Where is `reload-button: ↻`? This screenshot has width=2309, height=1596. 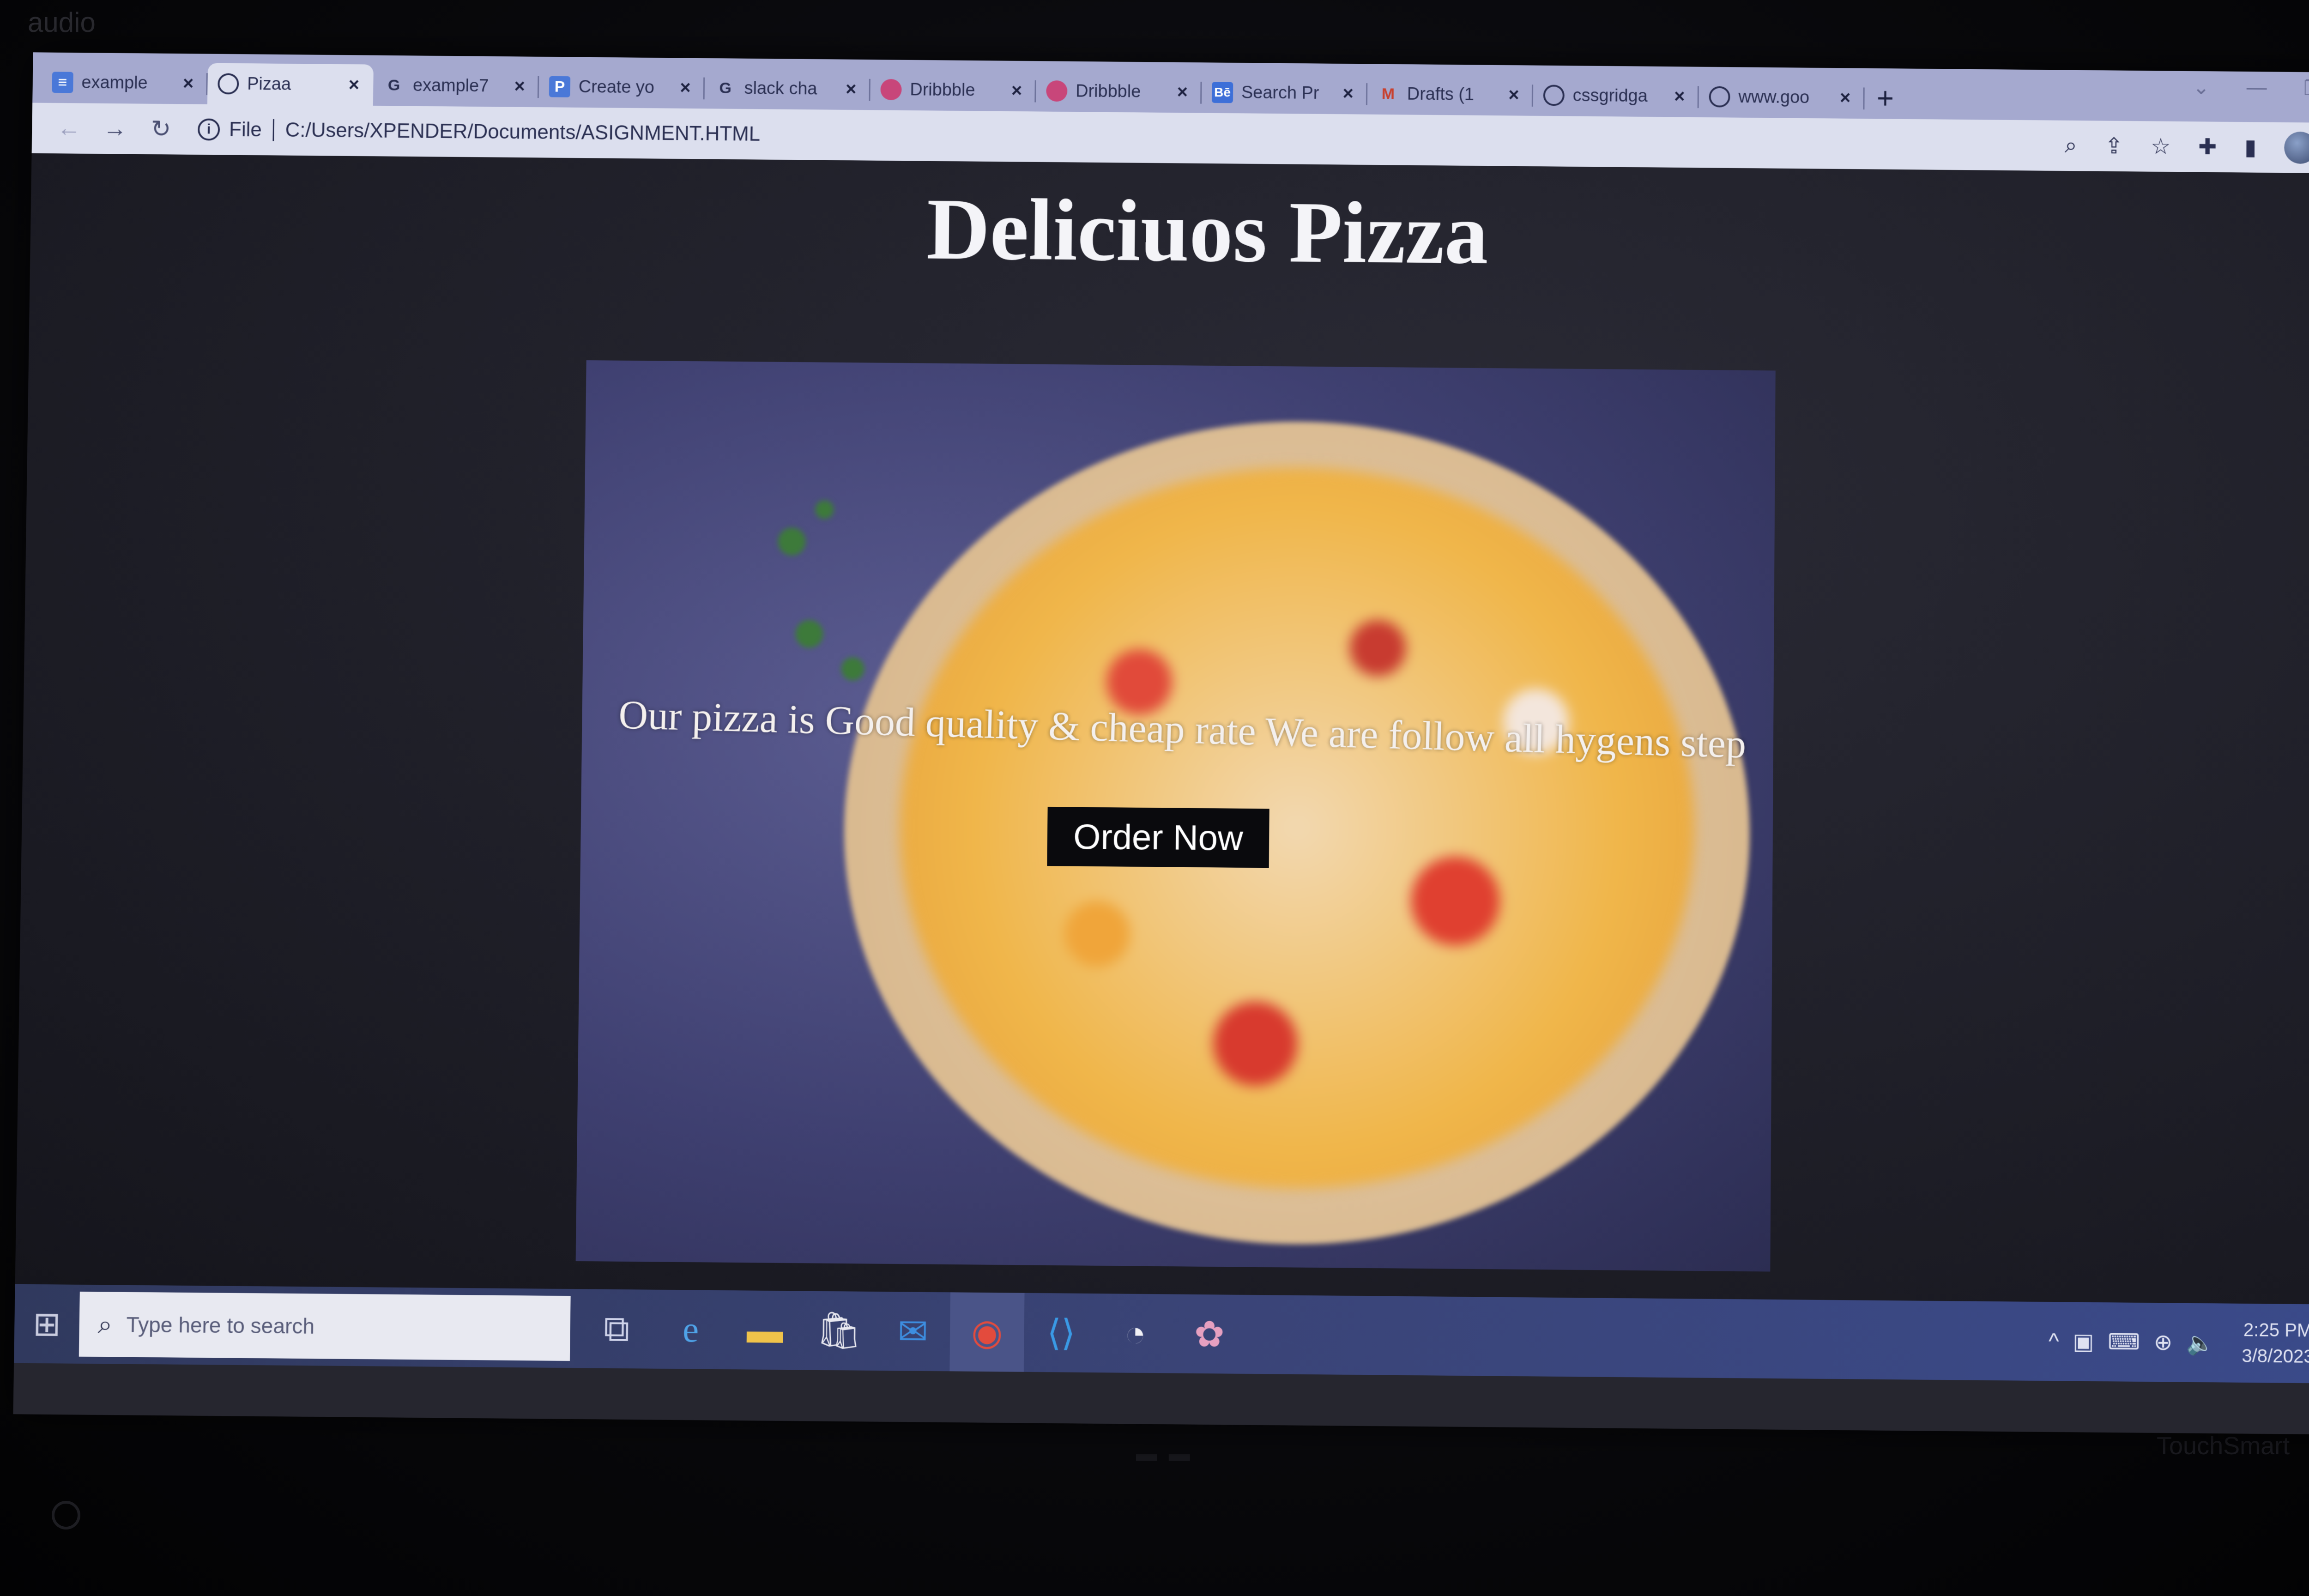 reload-button: ↻ is located at coordinates (161, 129).